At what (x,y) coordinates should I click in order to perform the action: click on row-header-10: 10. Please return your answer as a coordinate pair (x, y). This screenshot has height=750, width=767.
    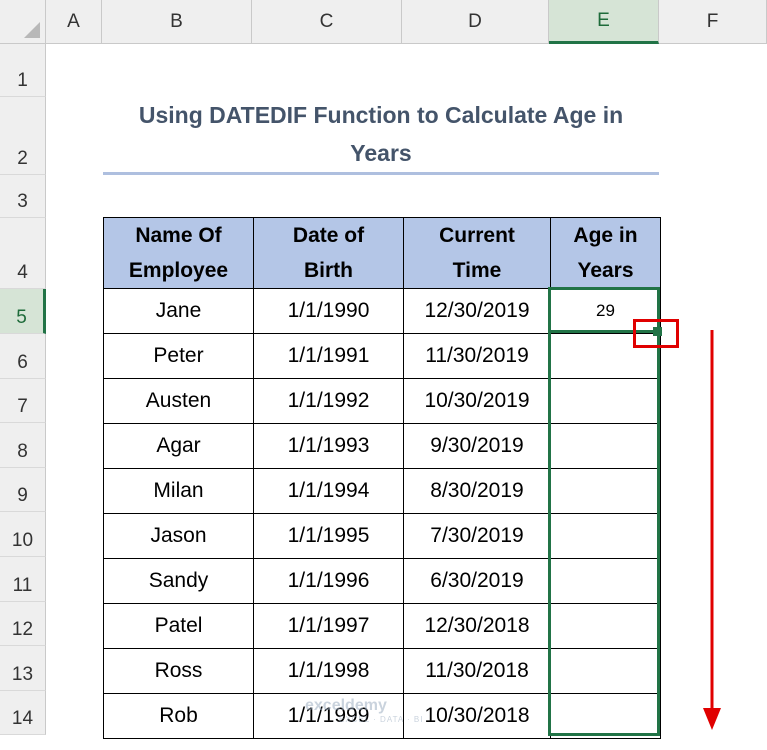
    Looking at the image, I should click on (23, 534).